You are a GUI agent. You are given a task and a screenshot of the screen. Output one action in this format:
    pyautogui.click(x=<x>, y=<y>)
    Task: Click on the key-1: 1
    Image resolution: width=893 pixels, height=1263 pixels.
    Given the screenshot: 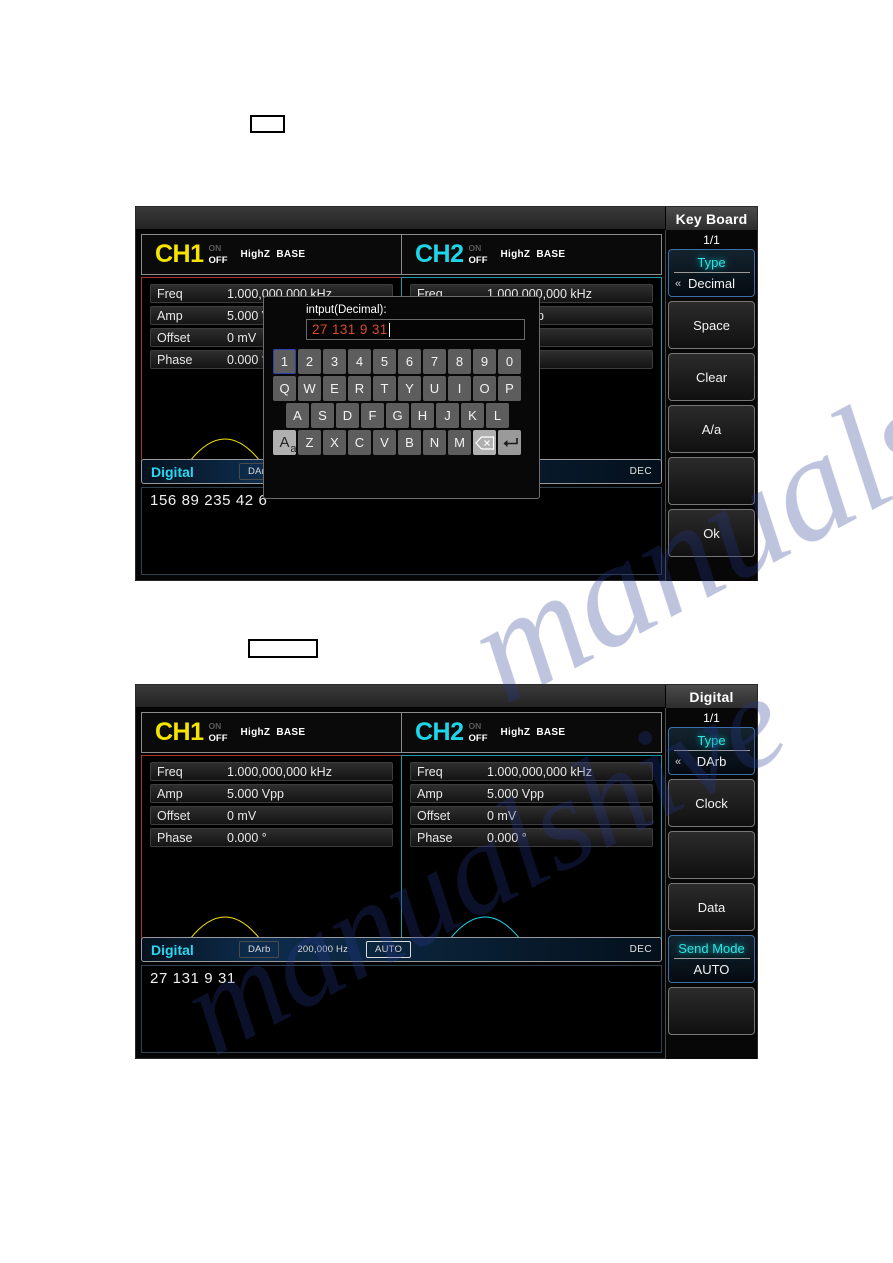 What is the action you would take?
    pyautogui.click(x=284, y=361)
    